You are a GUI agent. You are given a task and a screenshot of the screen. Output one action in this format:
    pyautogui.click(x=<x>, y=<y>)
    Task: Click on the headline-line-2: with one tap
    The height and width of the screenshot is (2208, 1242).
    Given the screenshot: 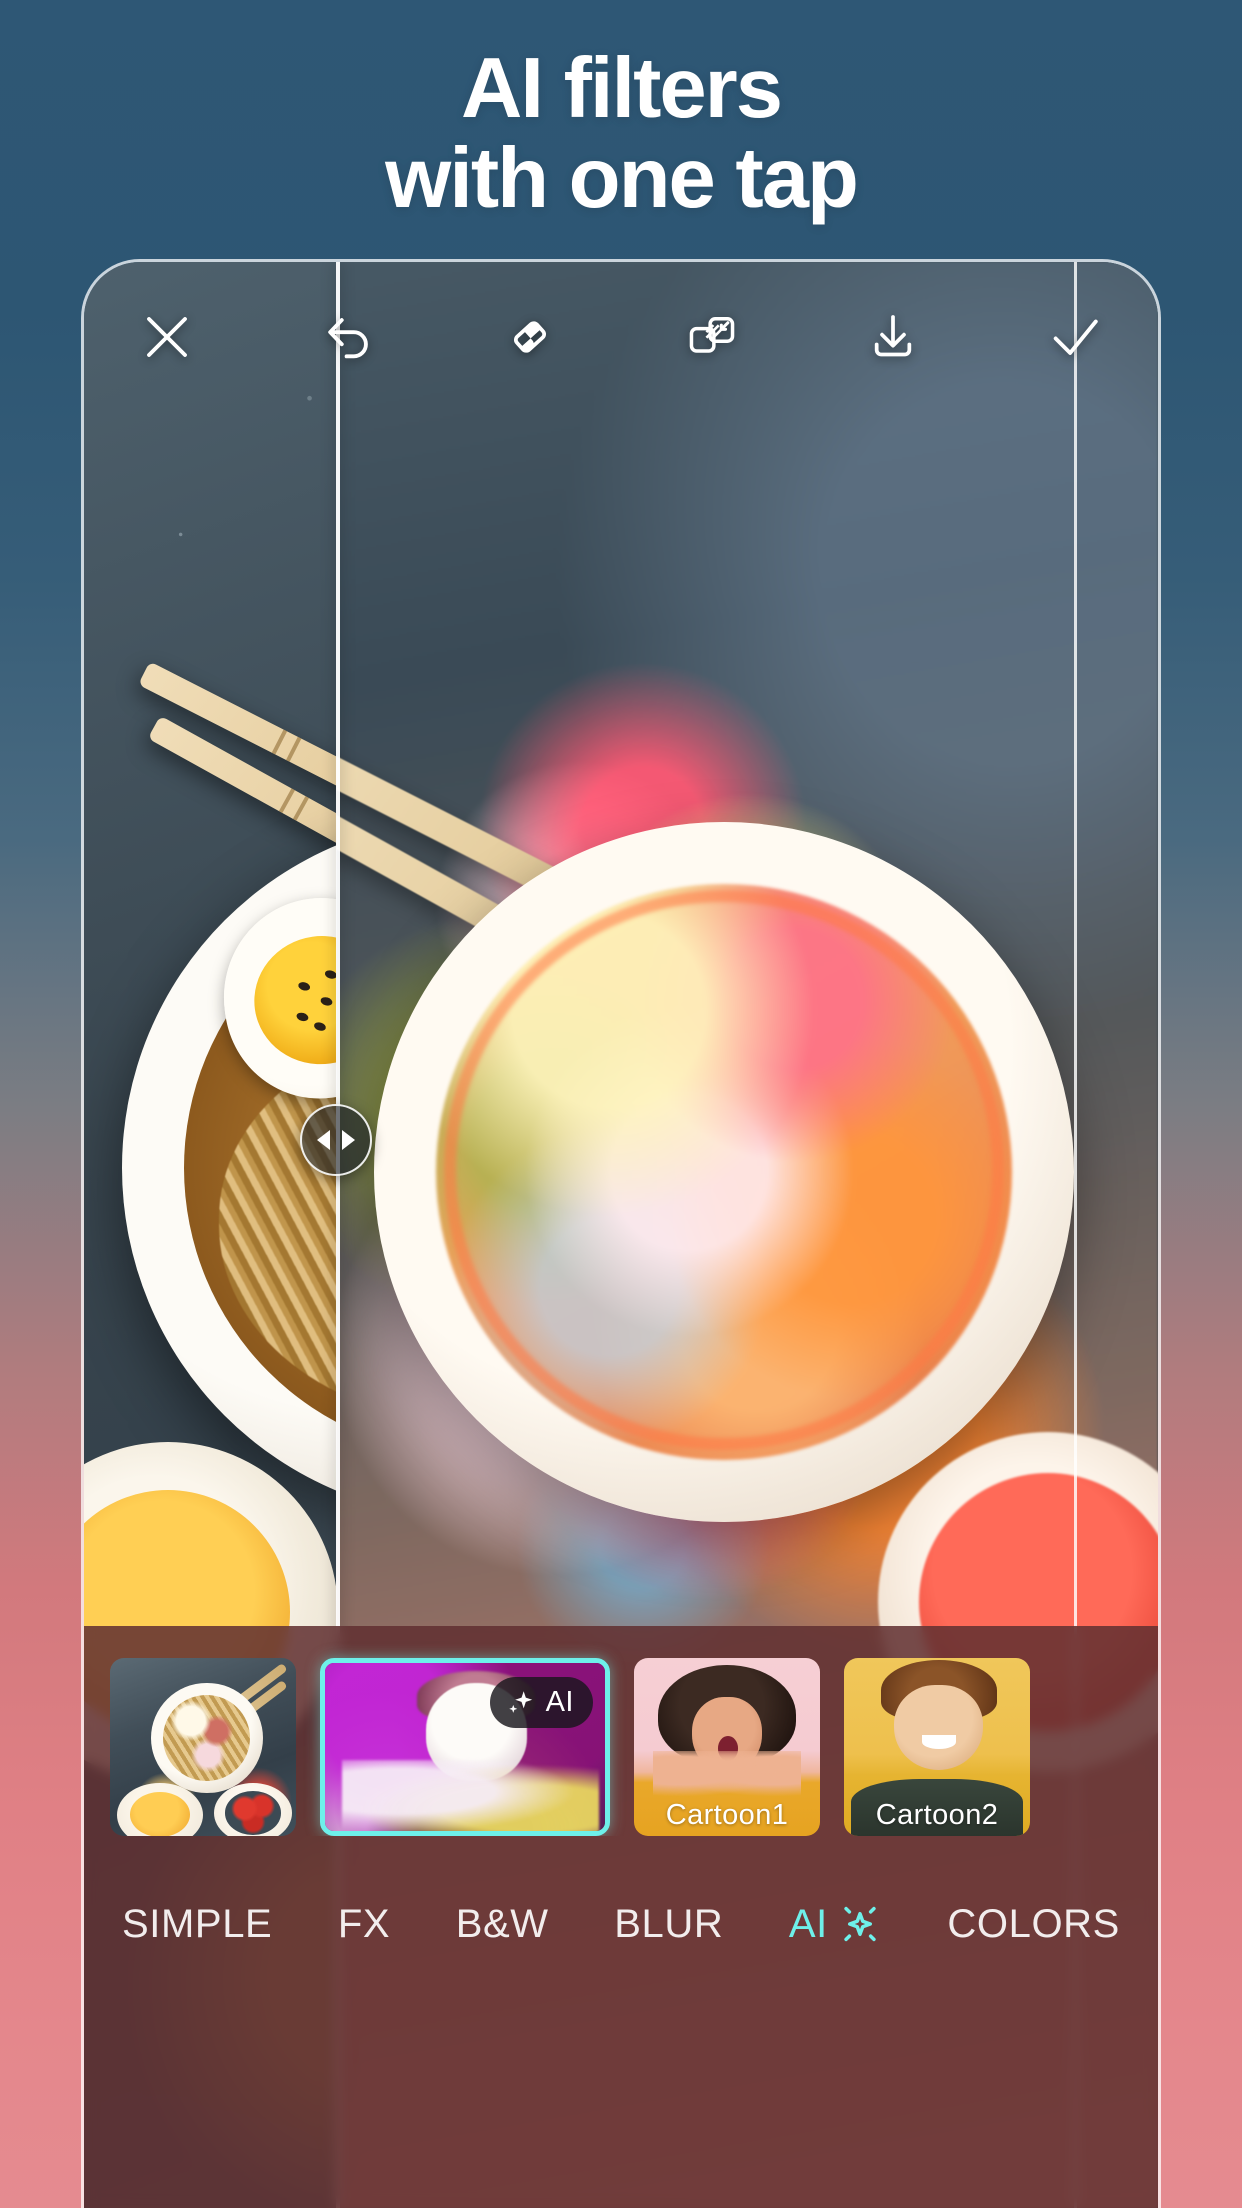 What is the action you would take?
    pyautogui.click(x=622, y=179)
    